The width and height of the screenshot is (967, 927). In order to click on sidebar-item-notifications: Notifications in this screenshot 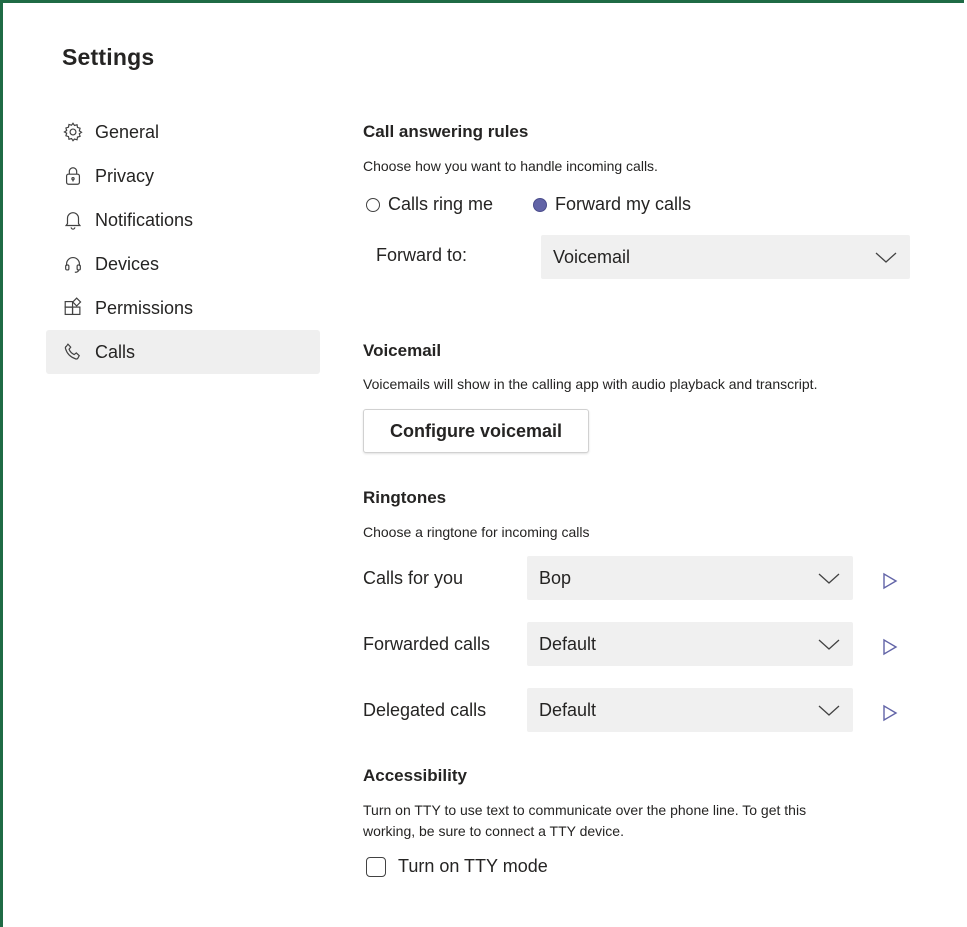, I will do `click(183, 220)`.